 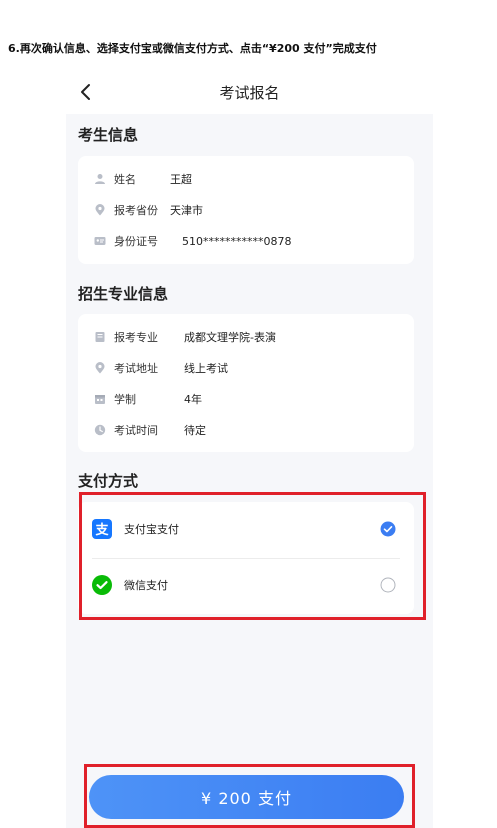 I want to click on major-row-program: 报考专业 成都文理学院-表演, so click(x=246, y=337).